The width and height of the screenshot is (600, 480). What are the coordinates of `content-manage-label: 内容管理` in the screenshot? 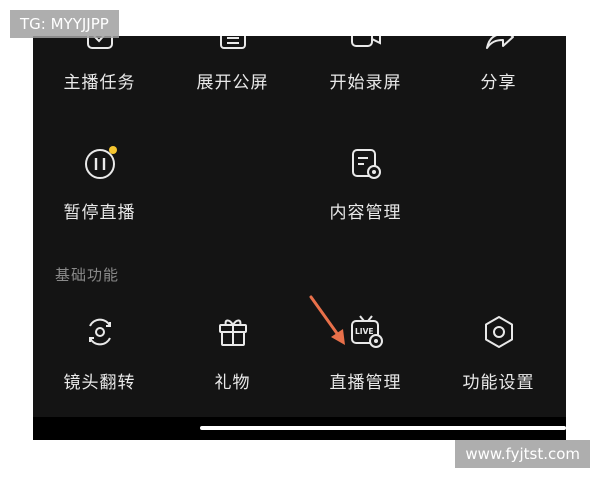 It's located at (365, 213).